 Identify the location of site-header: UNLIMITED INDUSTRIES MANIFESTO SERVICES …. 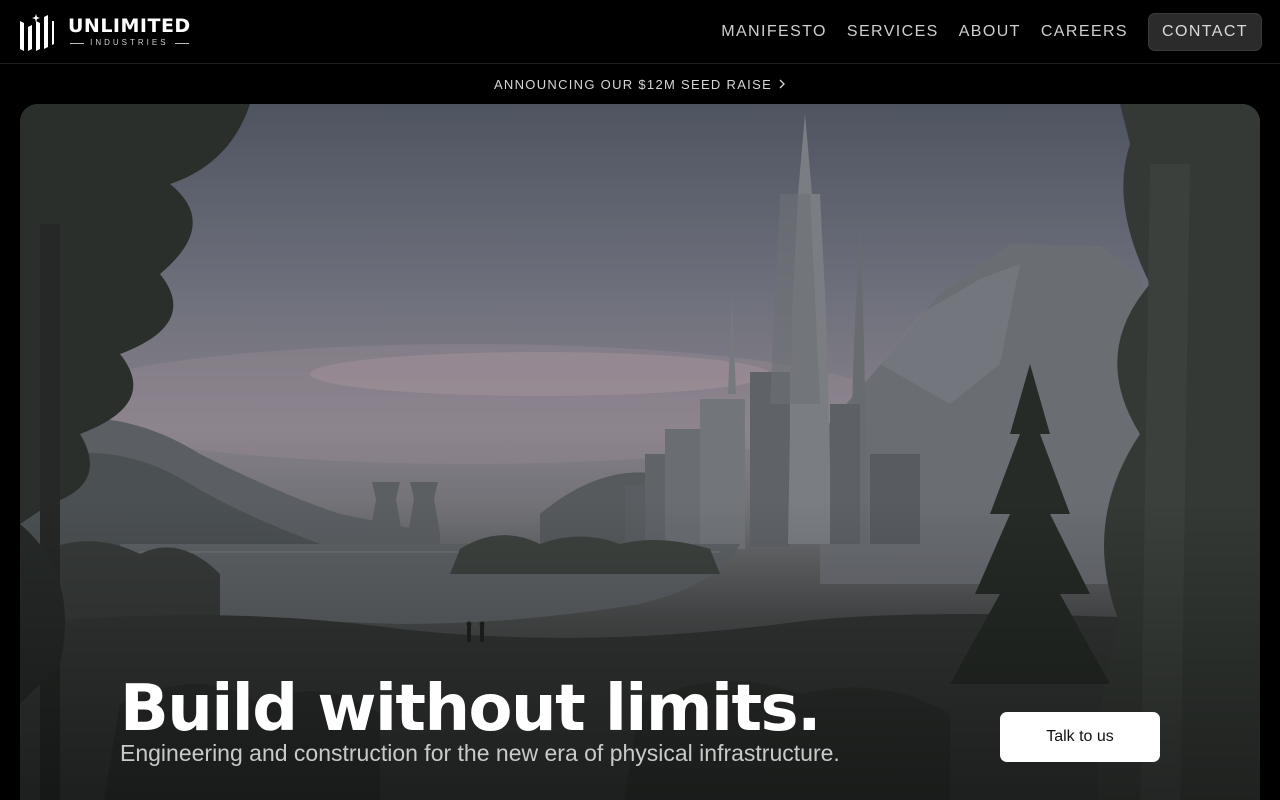
(640, 32).